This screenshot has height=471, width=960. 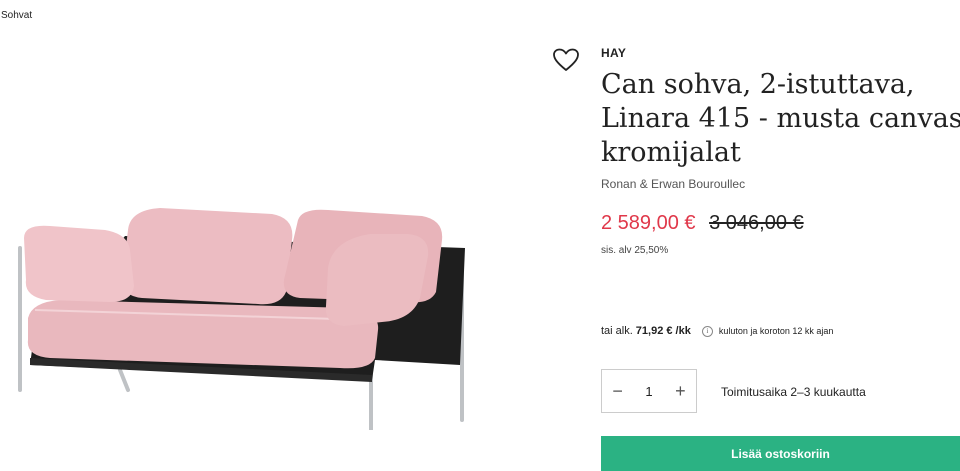 I want to click on add-to-cart-button: Lisää ostoskoriin, so click(x=780, y=453).